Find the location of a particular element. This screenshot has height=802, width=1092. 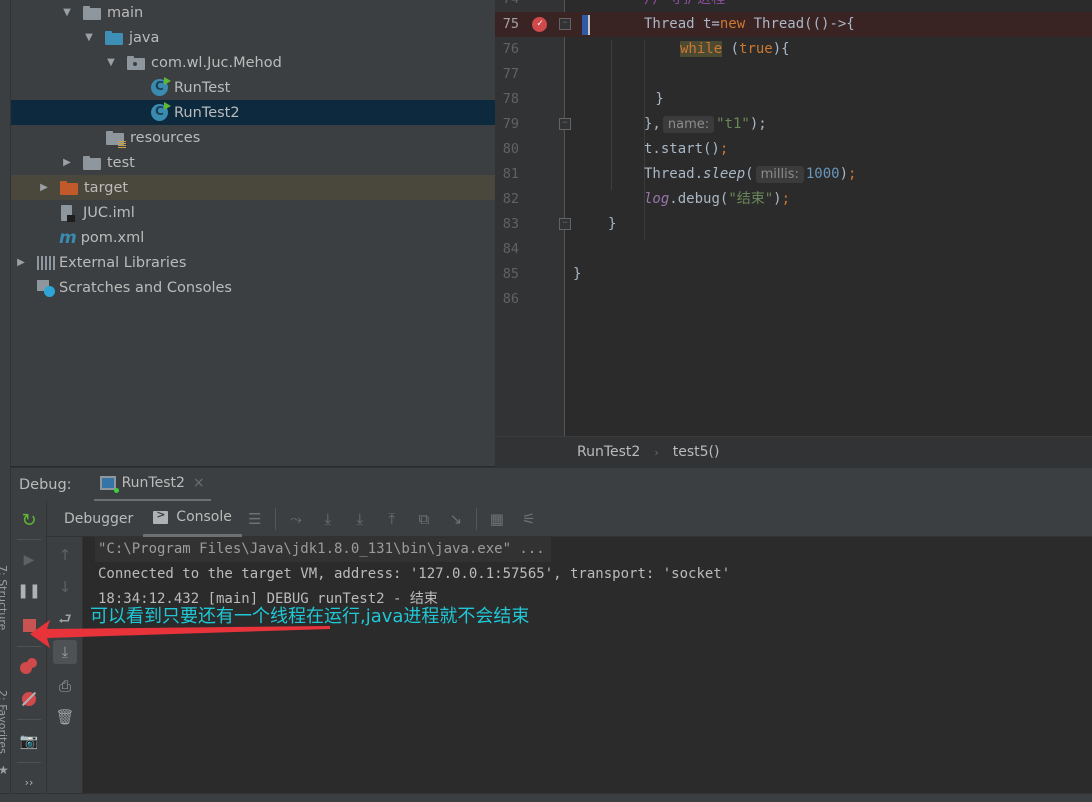

mute-breakpoints-icon is located at coordinates (29, 699).